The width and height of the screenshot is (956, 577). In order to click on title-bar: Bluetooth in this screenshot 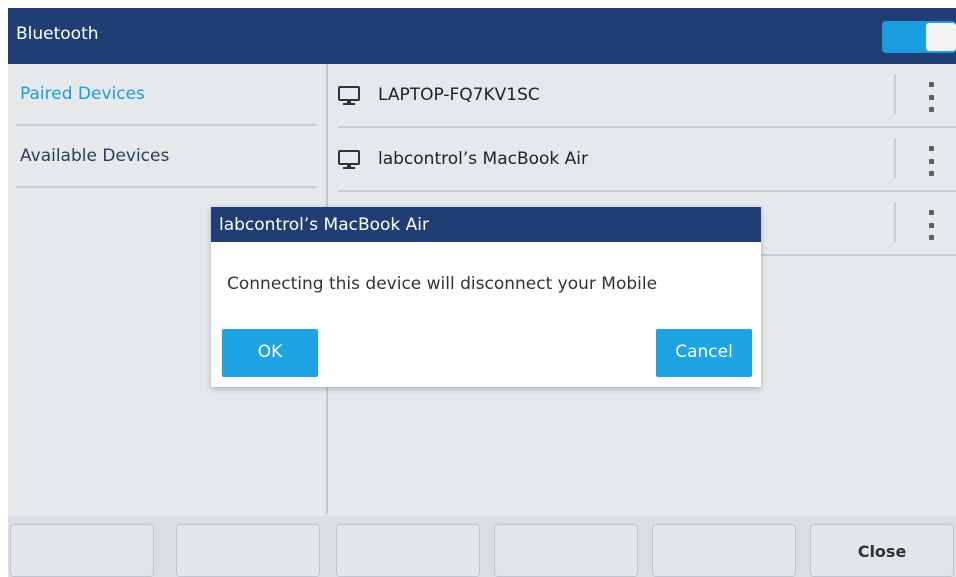, I will do `click(482, 36)`.